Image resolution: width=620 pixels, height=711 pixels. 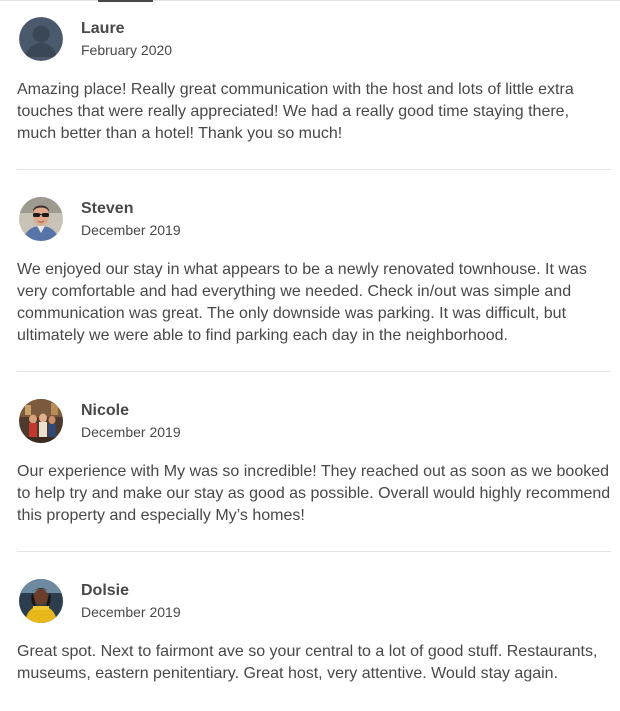 I want to click on top-divider, so click(x=310, y=0).